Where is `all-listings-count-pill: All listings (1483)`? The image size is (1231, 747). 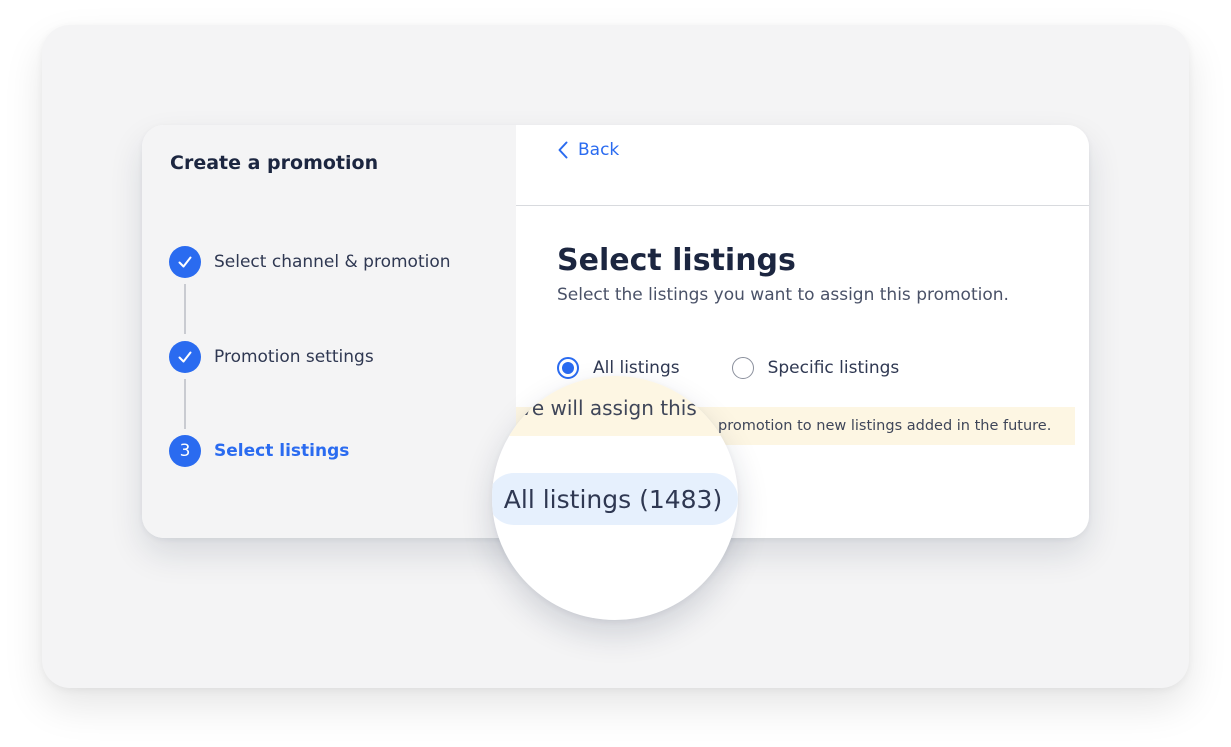 all-listings-count-pill: All listings (1483) is located at coordinates (615, 499).